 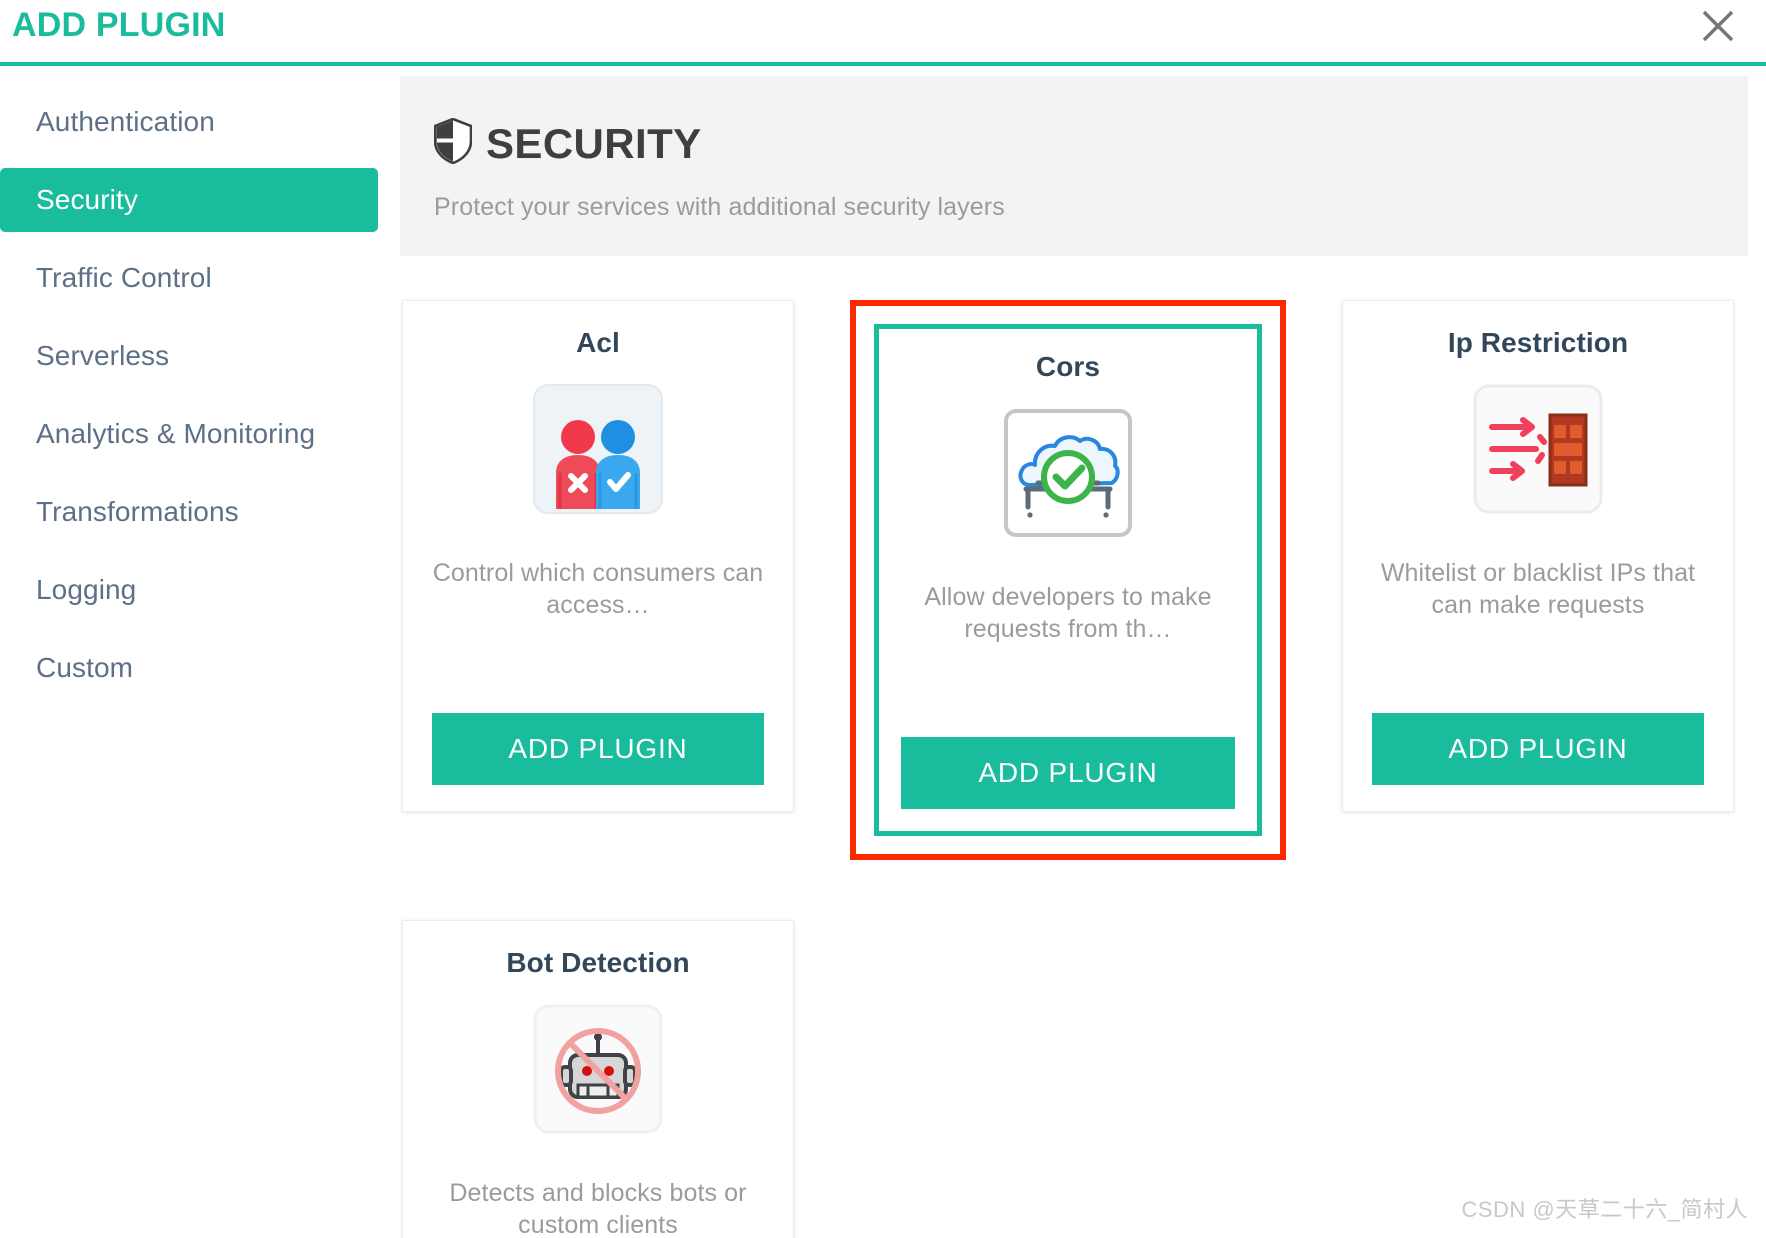 What do you see at coordinates (598, 749) in the screenshot?
I see `add-plugin-button-acl: ADD PLUGIN` at bounding box center [598, 749].